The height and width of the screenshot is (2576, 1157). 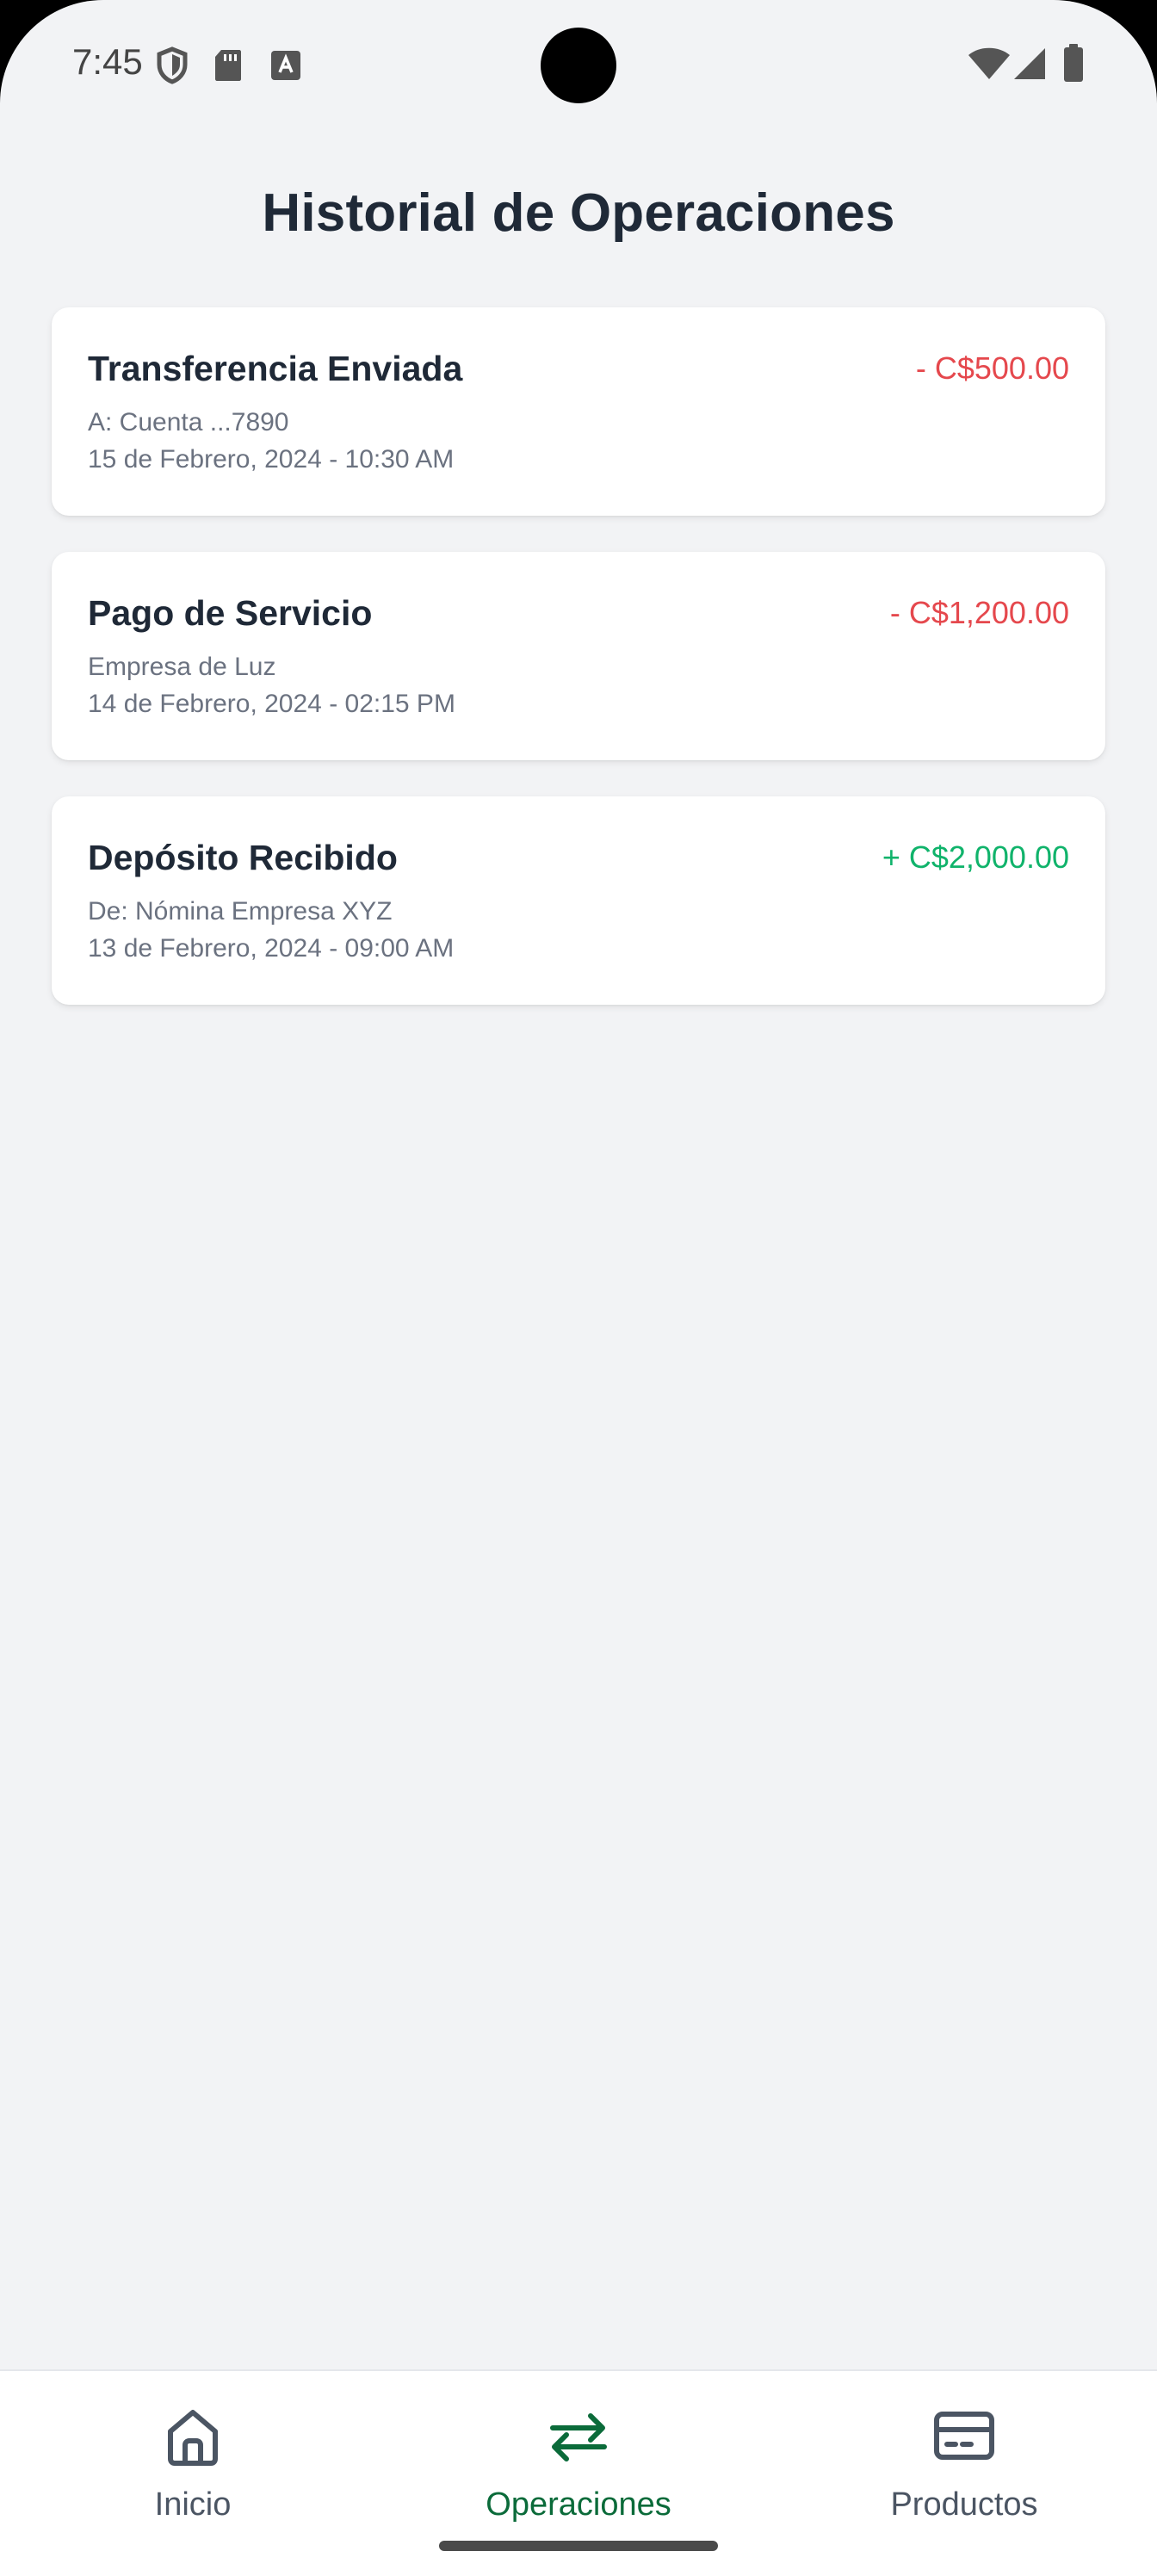 What do you see at coordinates (964, 2436) in the screenshot?
I see `card-icon` at bounding box center [964, 2436].